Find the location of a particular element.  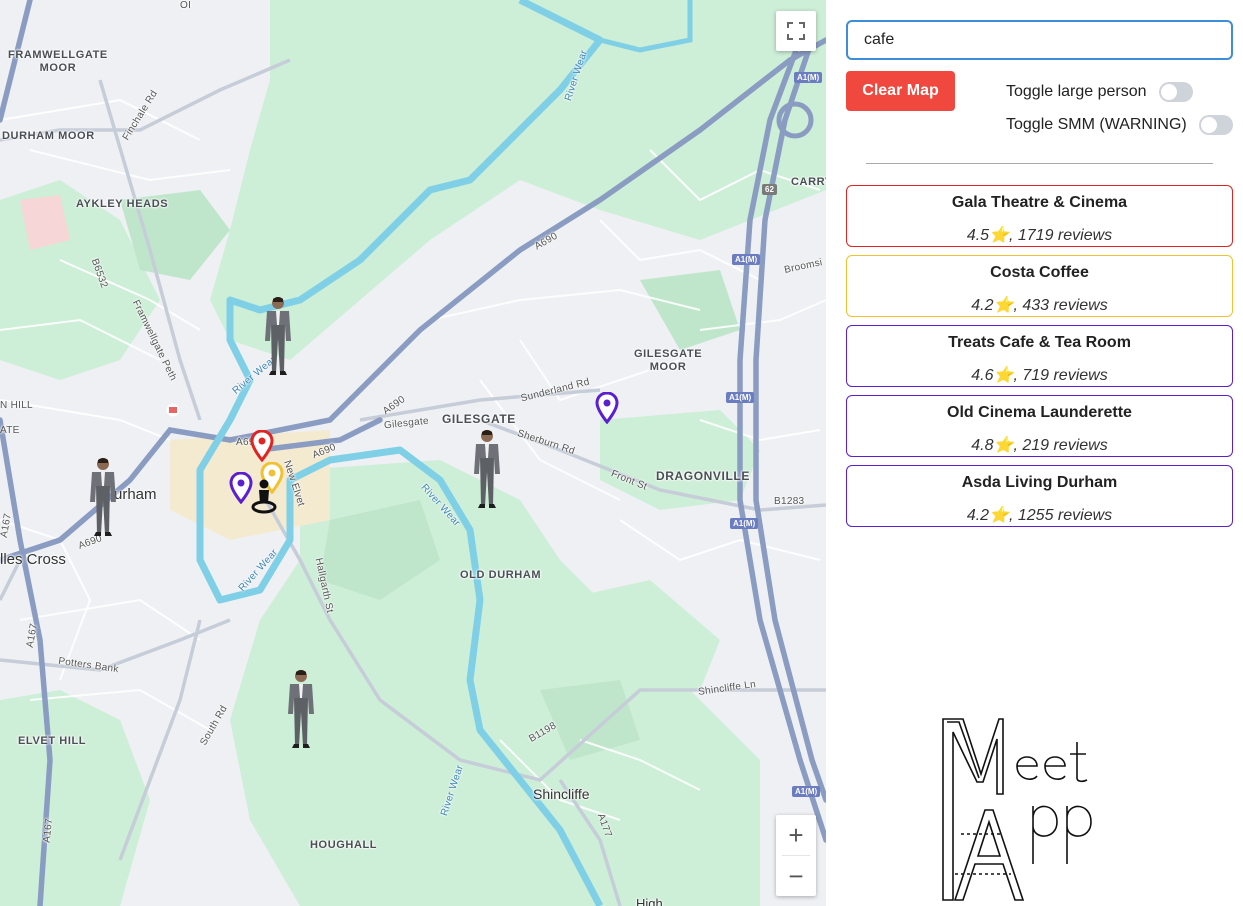

toggle-smm-switch is located at coordinates (1215, 125).